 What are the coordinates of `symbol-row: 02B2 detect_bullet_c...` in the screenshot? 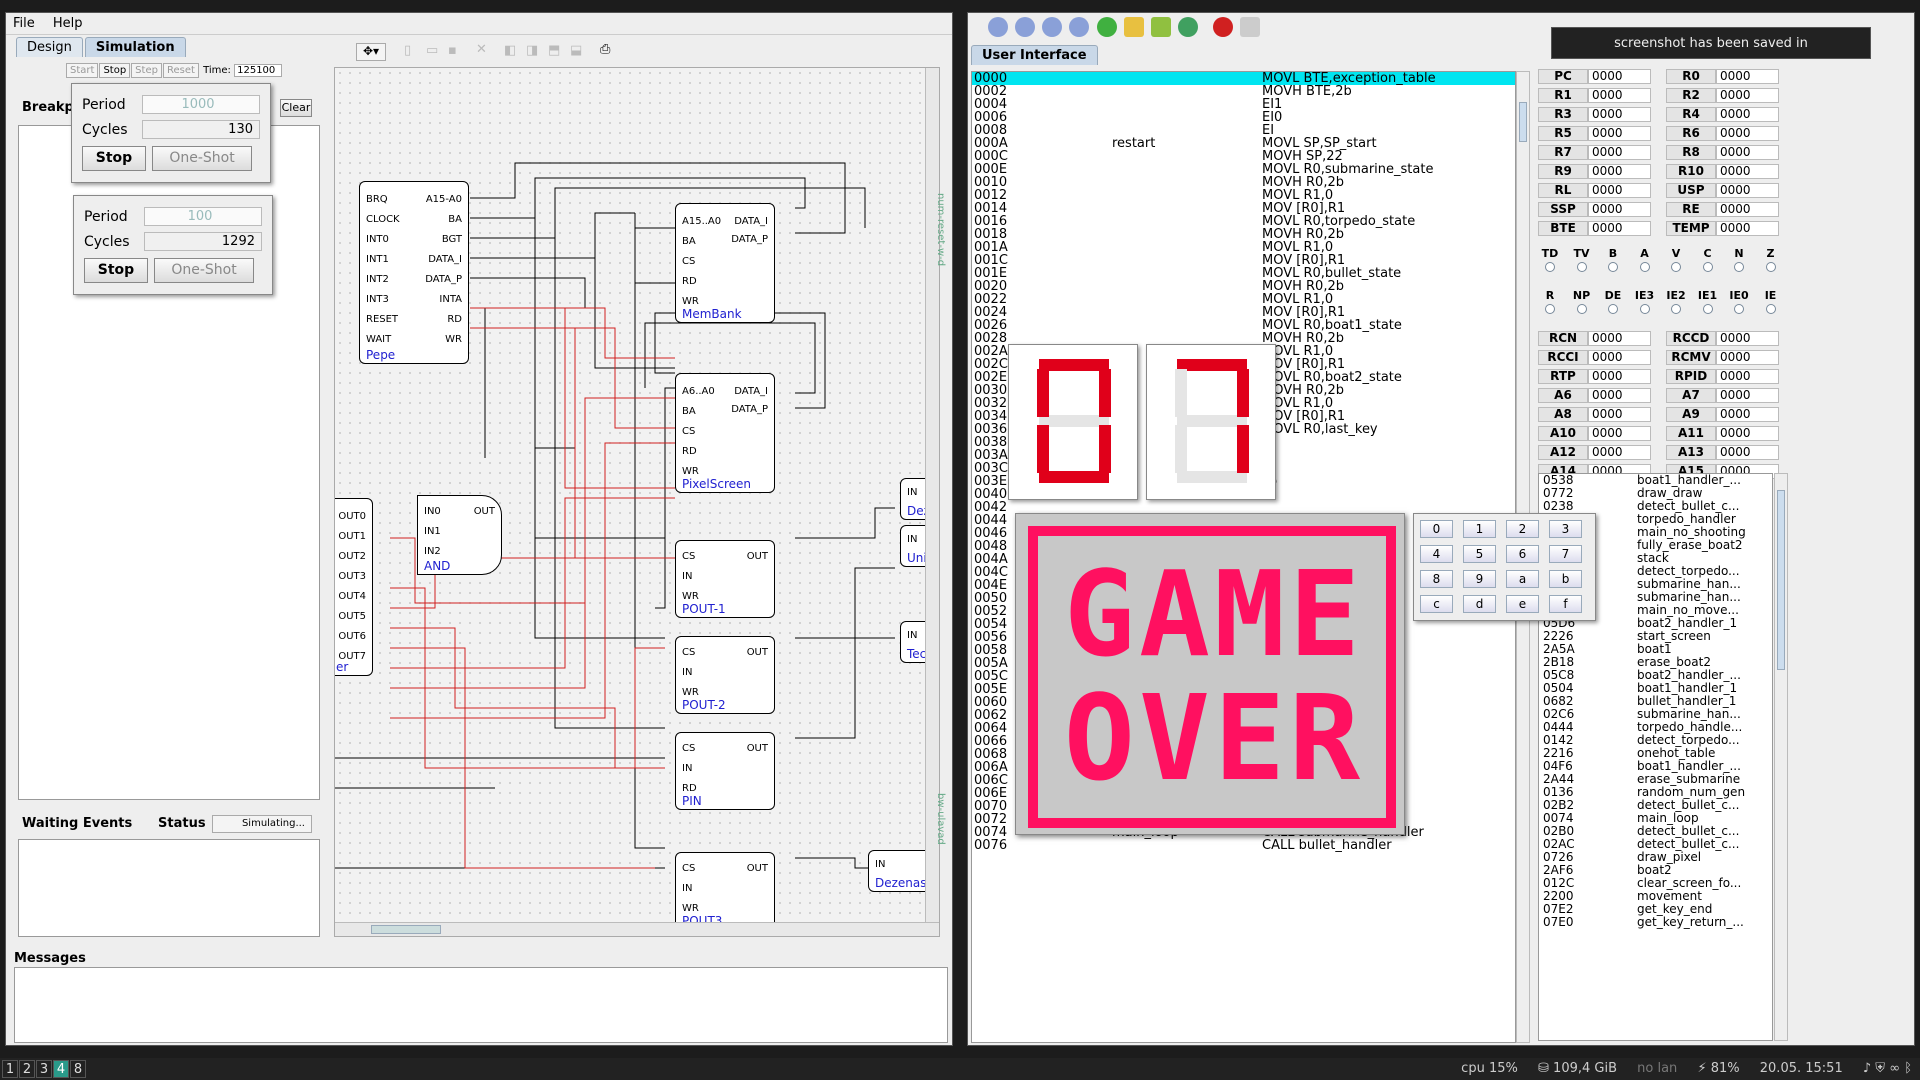 It's located at (1655, 805).